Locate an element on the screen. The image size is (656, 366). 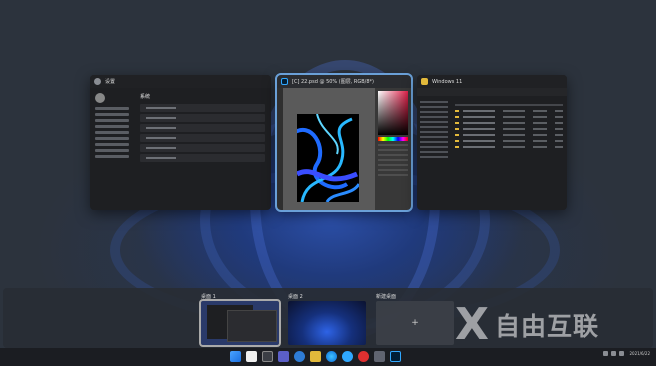
explorer-toolbar is located at coordinates (492, 92).